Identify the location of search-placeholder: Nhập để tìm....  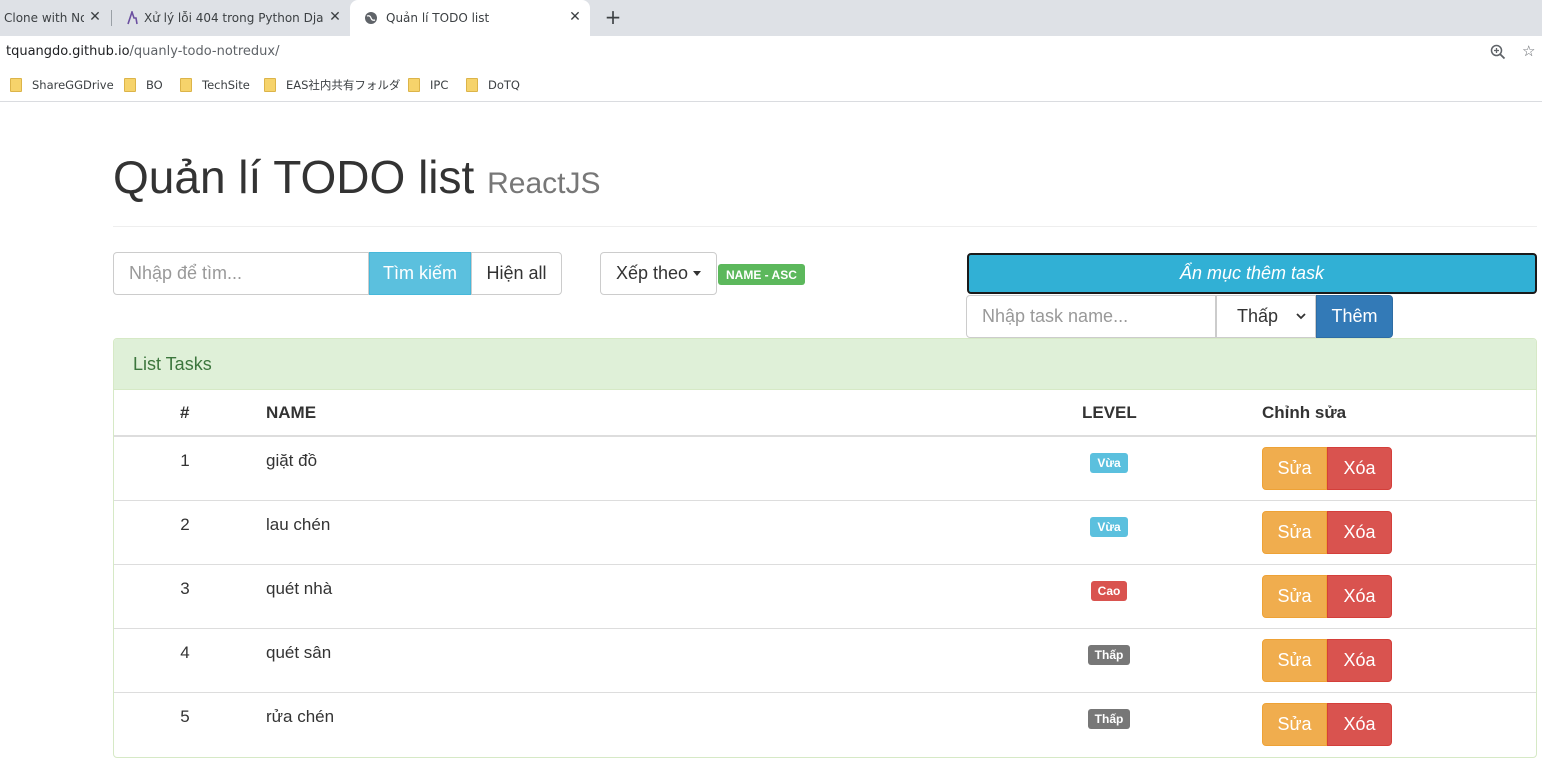
(186, 273).